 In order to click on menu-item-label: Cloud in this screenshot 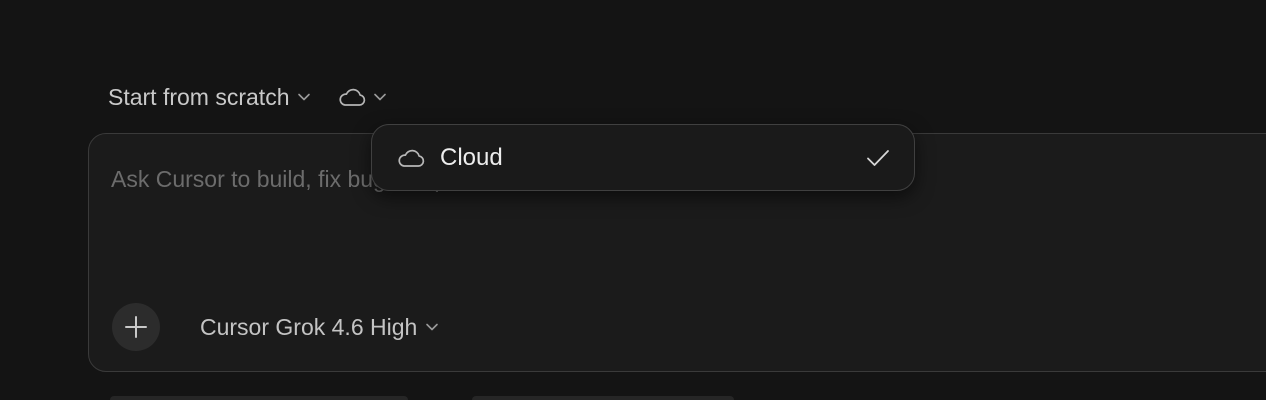, I will do `click(471, 157)`.